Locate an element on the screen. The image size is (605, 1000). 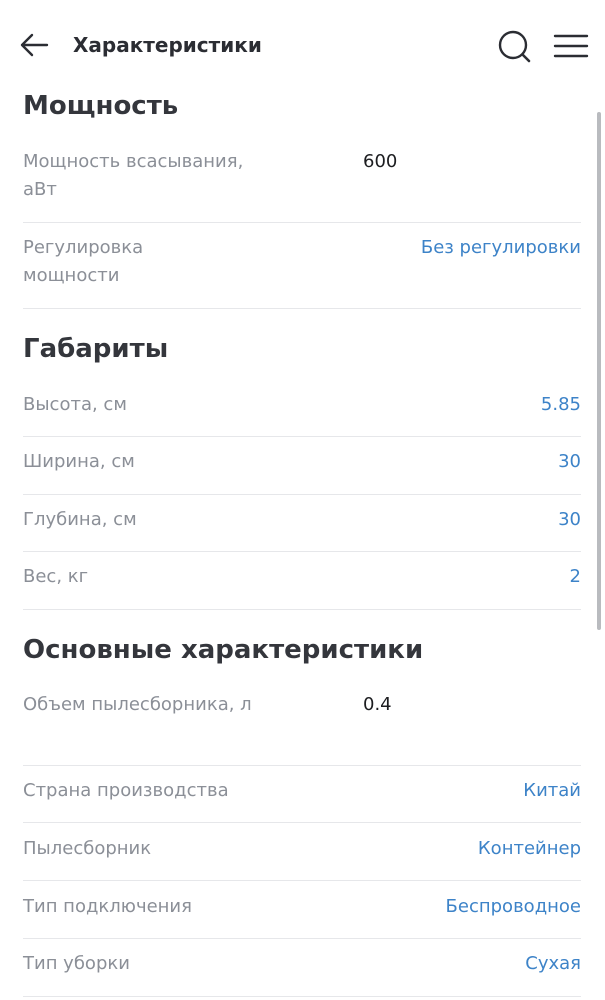
spec-label: Объем пылесборника, л is located at coordinates (137, 704).